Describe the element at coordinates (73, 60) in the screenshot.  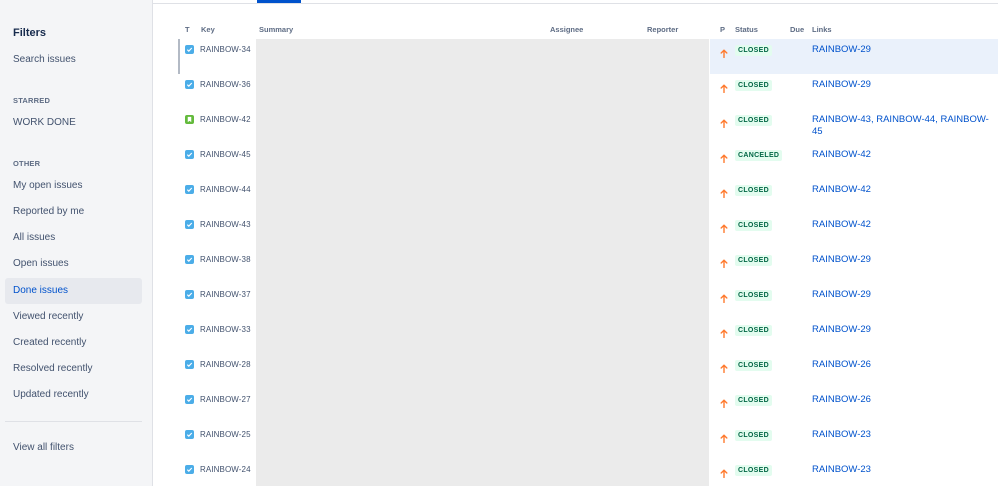
I see `sidebar-item-search-issues: Search issues` at that location.